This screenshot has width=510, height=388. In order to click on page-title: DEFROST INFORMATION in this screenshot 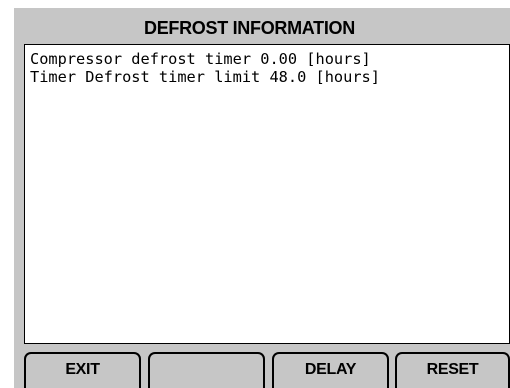, I will do `click(249, 28)`.